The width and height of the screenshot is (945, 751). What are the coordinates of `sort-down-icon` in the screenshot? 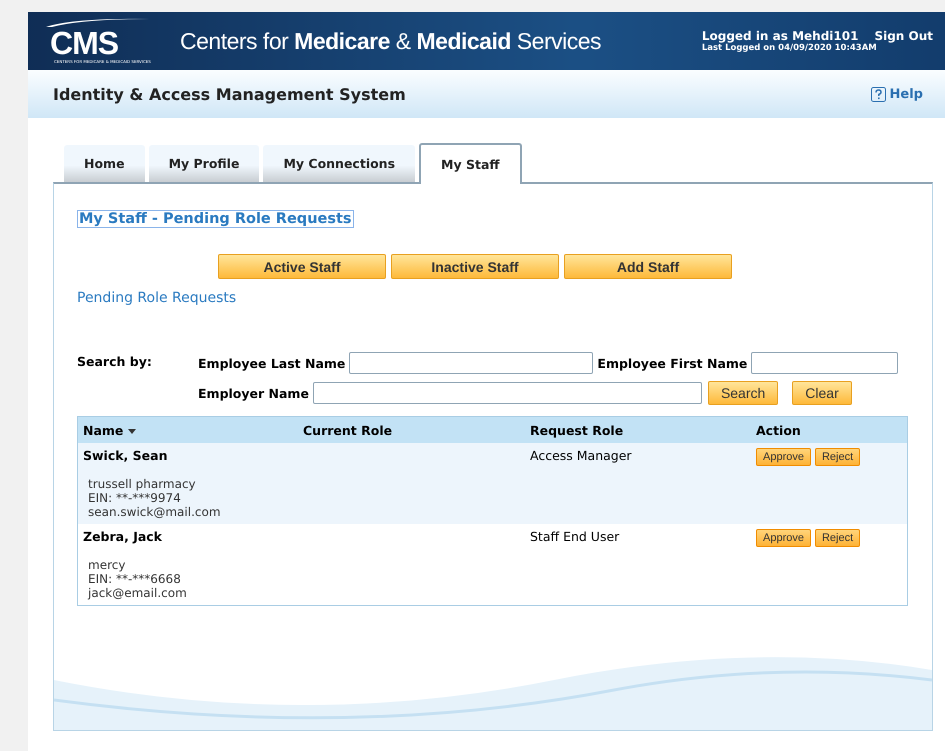 It's located at (132, 431).